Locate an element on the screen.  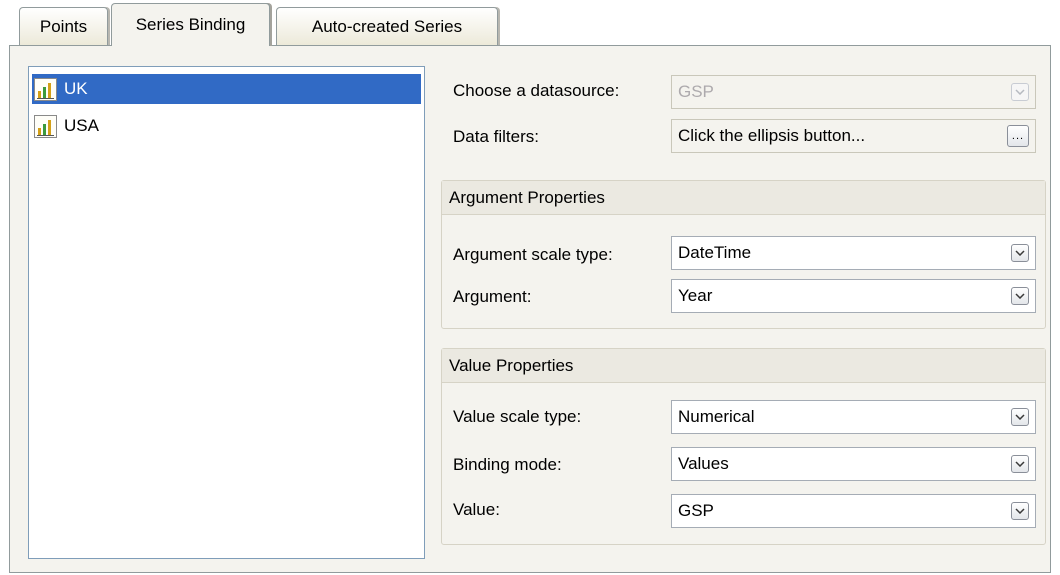
tab-auto-created-series: Auto-created Series is located at coordinates (387, 26).